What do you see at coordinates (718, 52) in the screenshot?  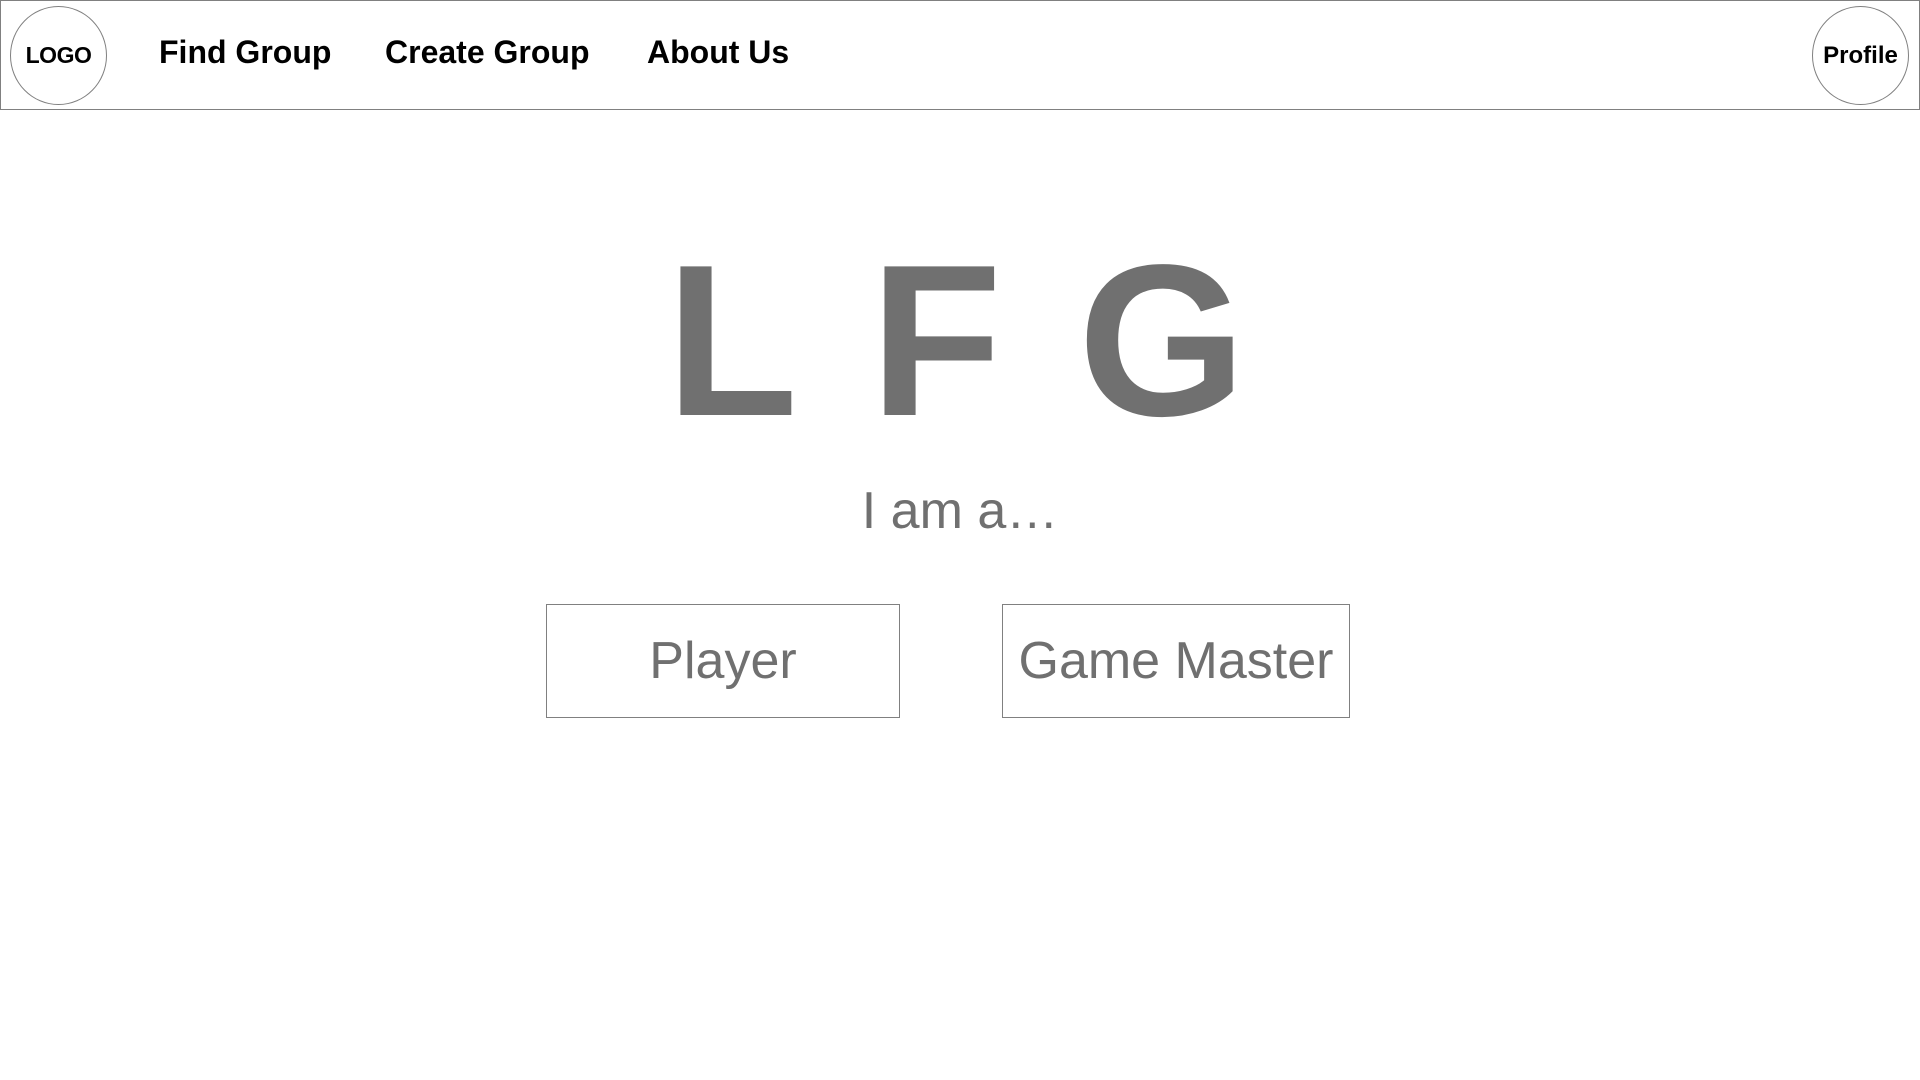 I see `nav-link-about-us: About Us` at bounding box center [718, 52].